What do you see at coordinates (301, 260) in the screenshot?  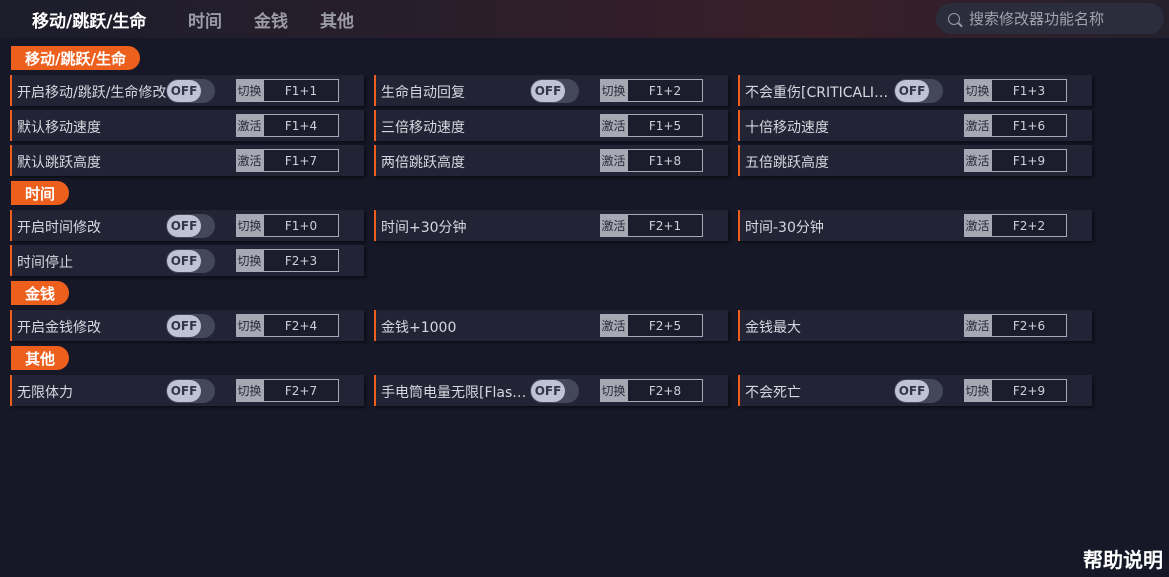 I see `hotkey-key: F2+3` at bounding box center [301, 260].